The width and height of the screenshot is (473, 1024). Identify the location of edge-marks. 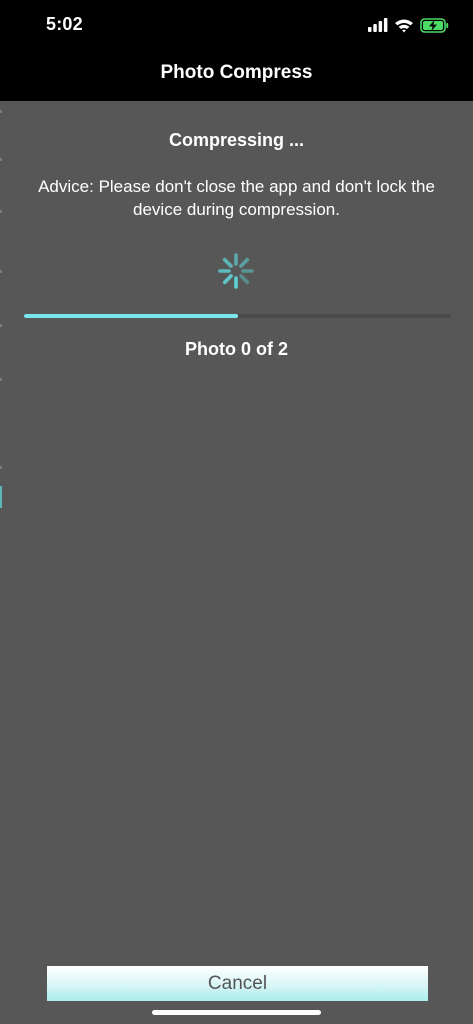
(1, 309).